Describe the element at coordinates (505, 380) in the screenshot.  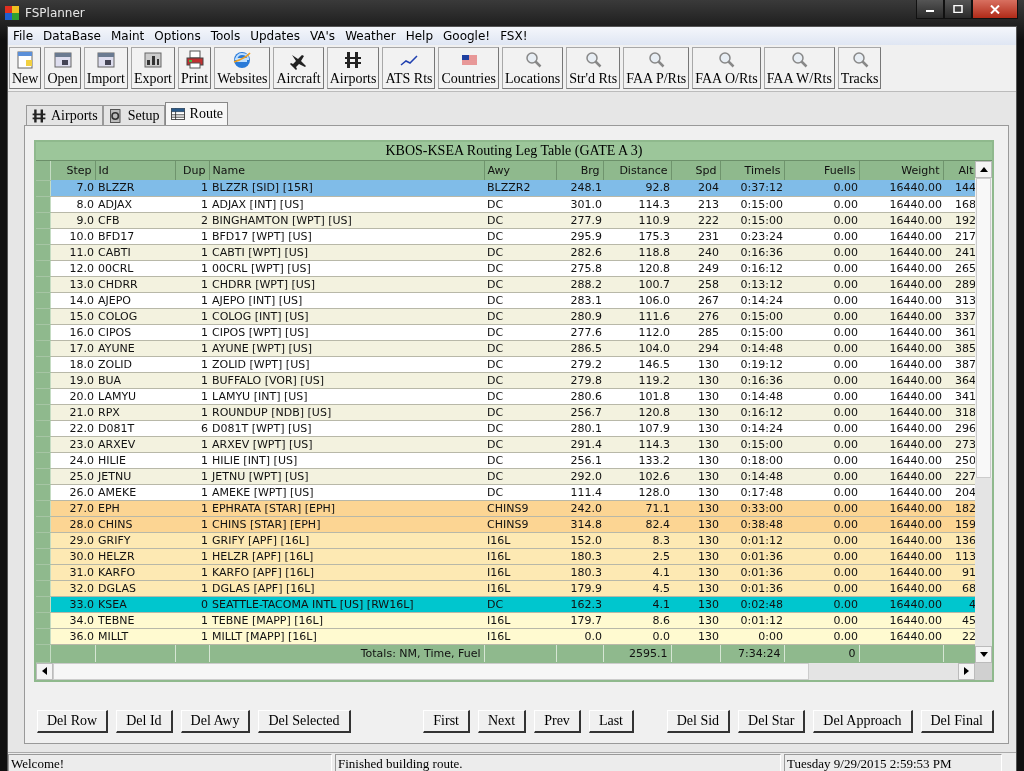
I see `table-row: 19.0 BUA 1 BUFFALO [VOR] [US] DC 279.8 119.2 130 0:16:36 0.00 16440.00 364` at that location.